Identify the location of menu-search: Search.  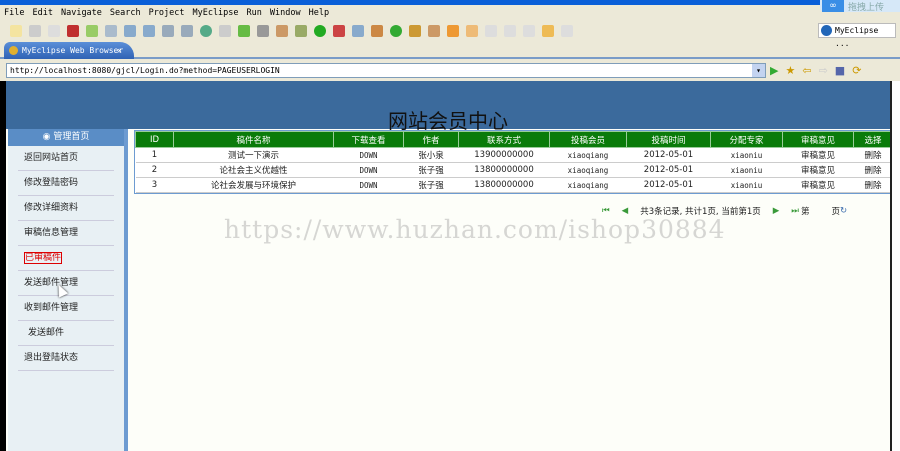
(125, 13).